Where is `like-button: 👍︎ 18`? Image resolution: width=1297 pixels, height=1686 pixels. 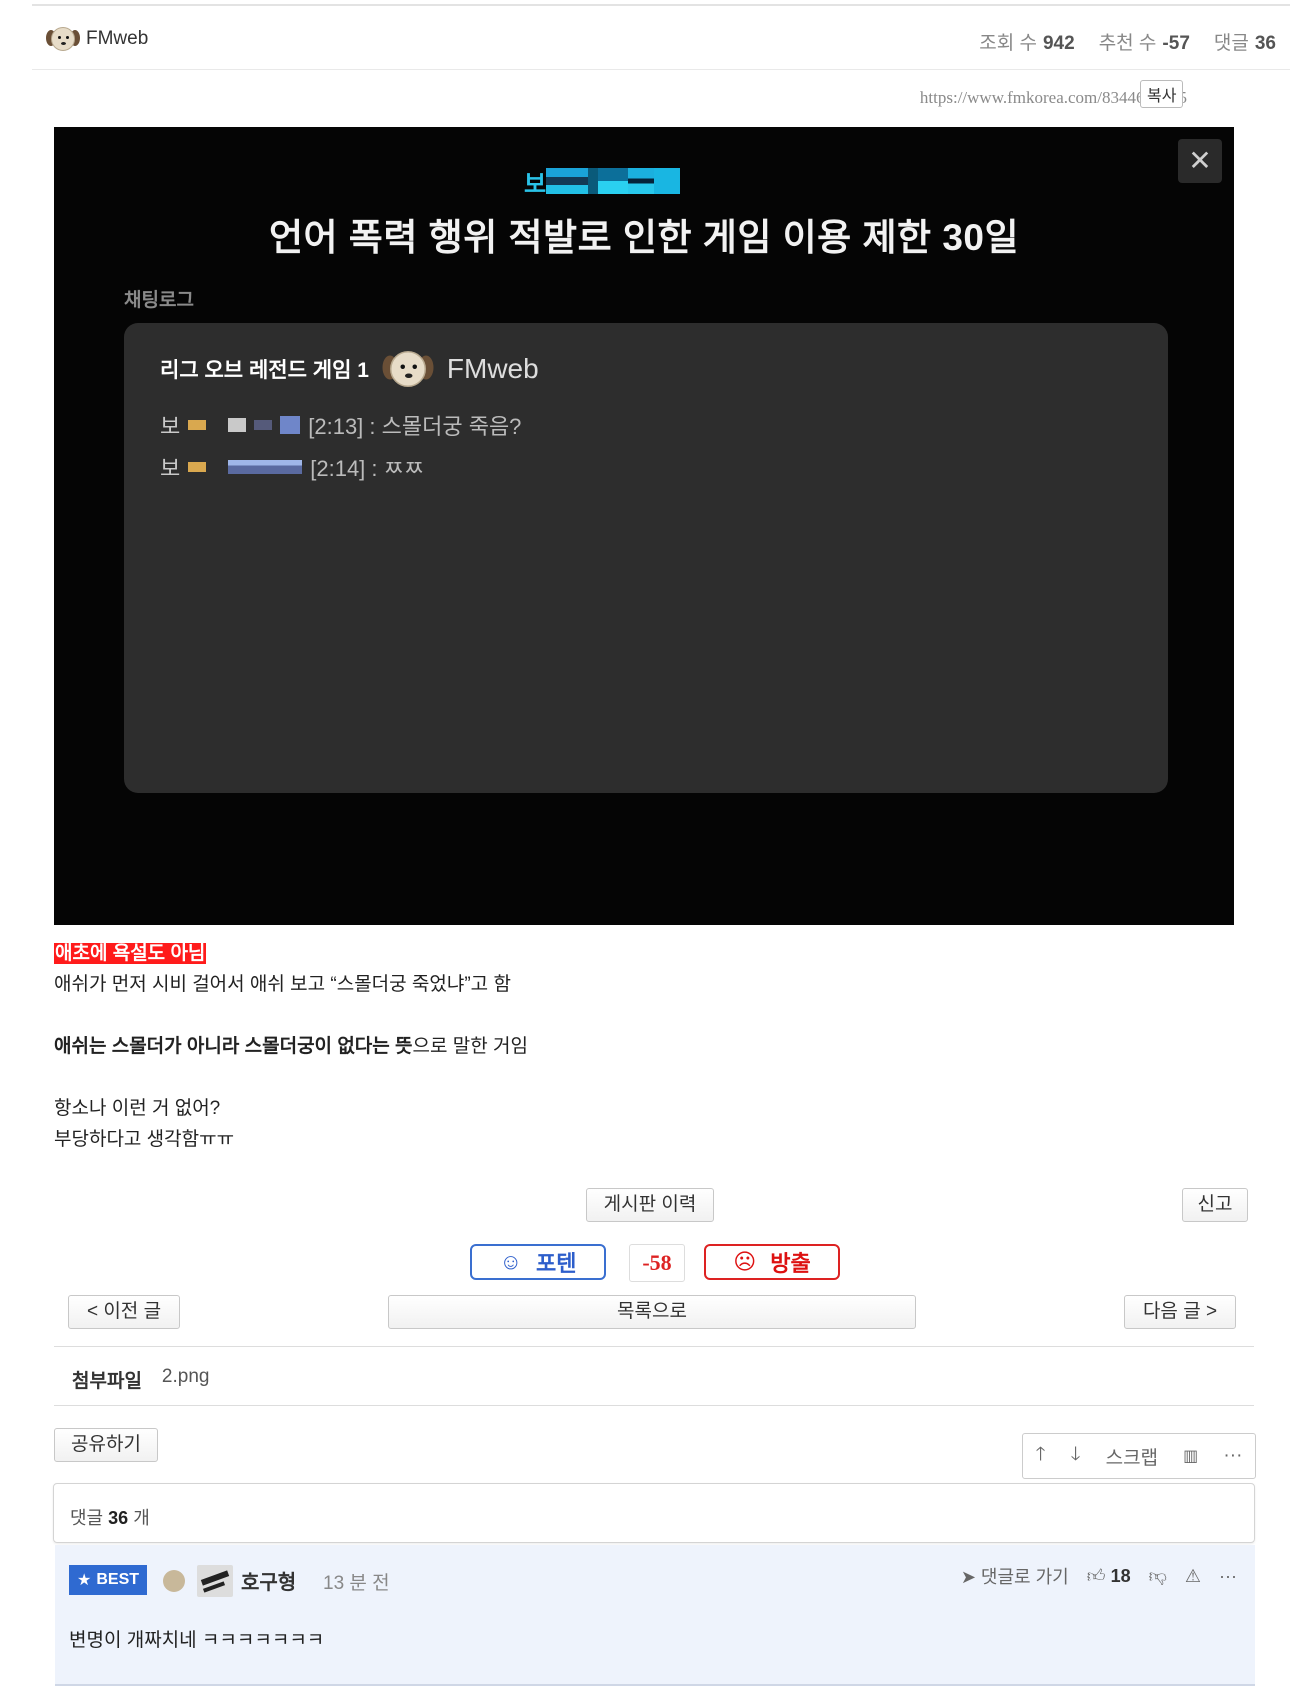
like-button: 👍︎ 18 is located at coordinates (1109, 1576).